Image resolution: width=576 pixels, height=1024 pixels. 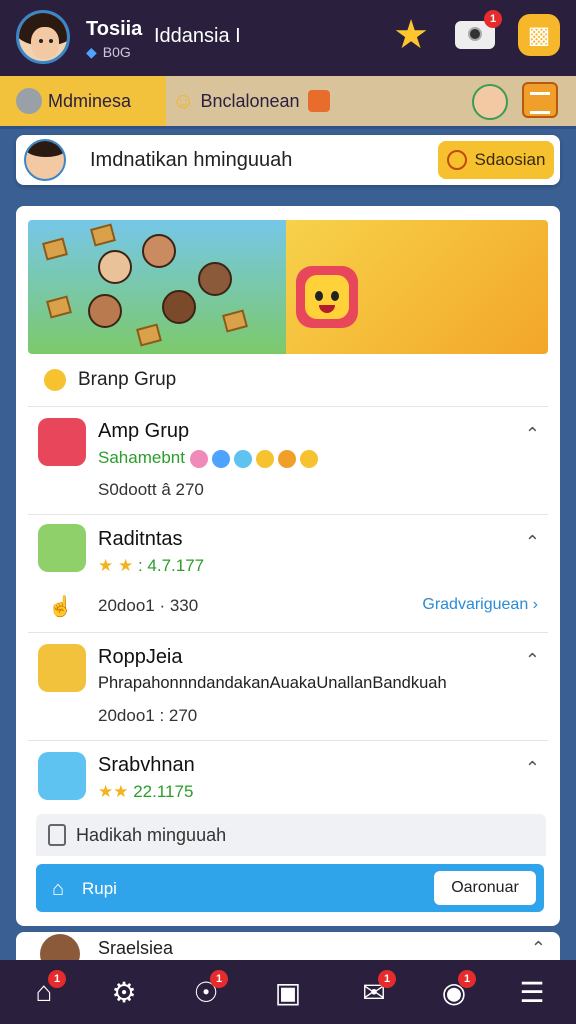 I want to click on item-title: RoppJeia, so click(x=140, y=657).